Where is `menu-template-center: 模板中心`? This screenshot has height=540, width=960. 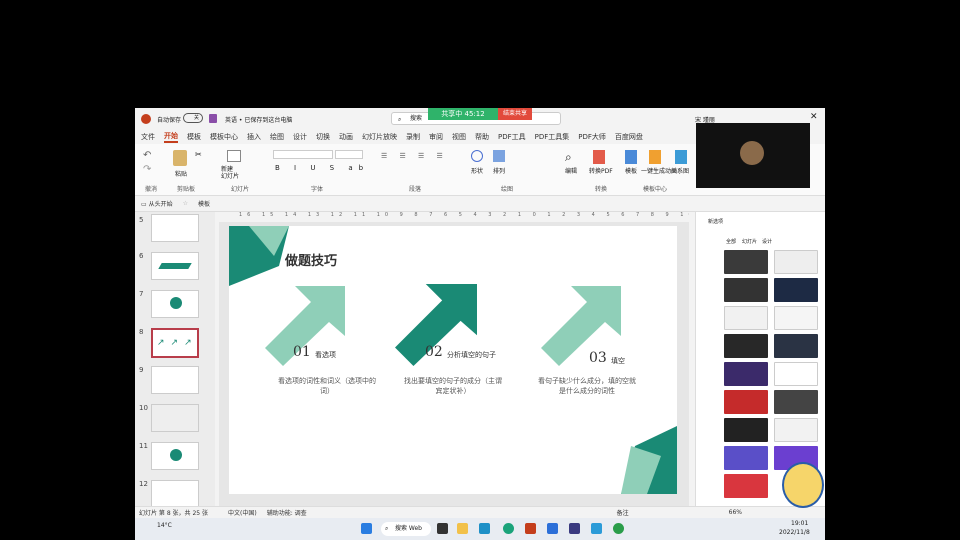
menu-template-center: 模板中心 is located at coordinates (224, 137).